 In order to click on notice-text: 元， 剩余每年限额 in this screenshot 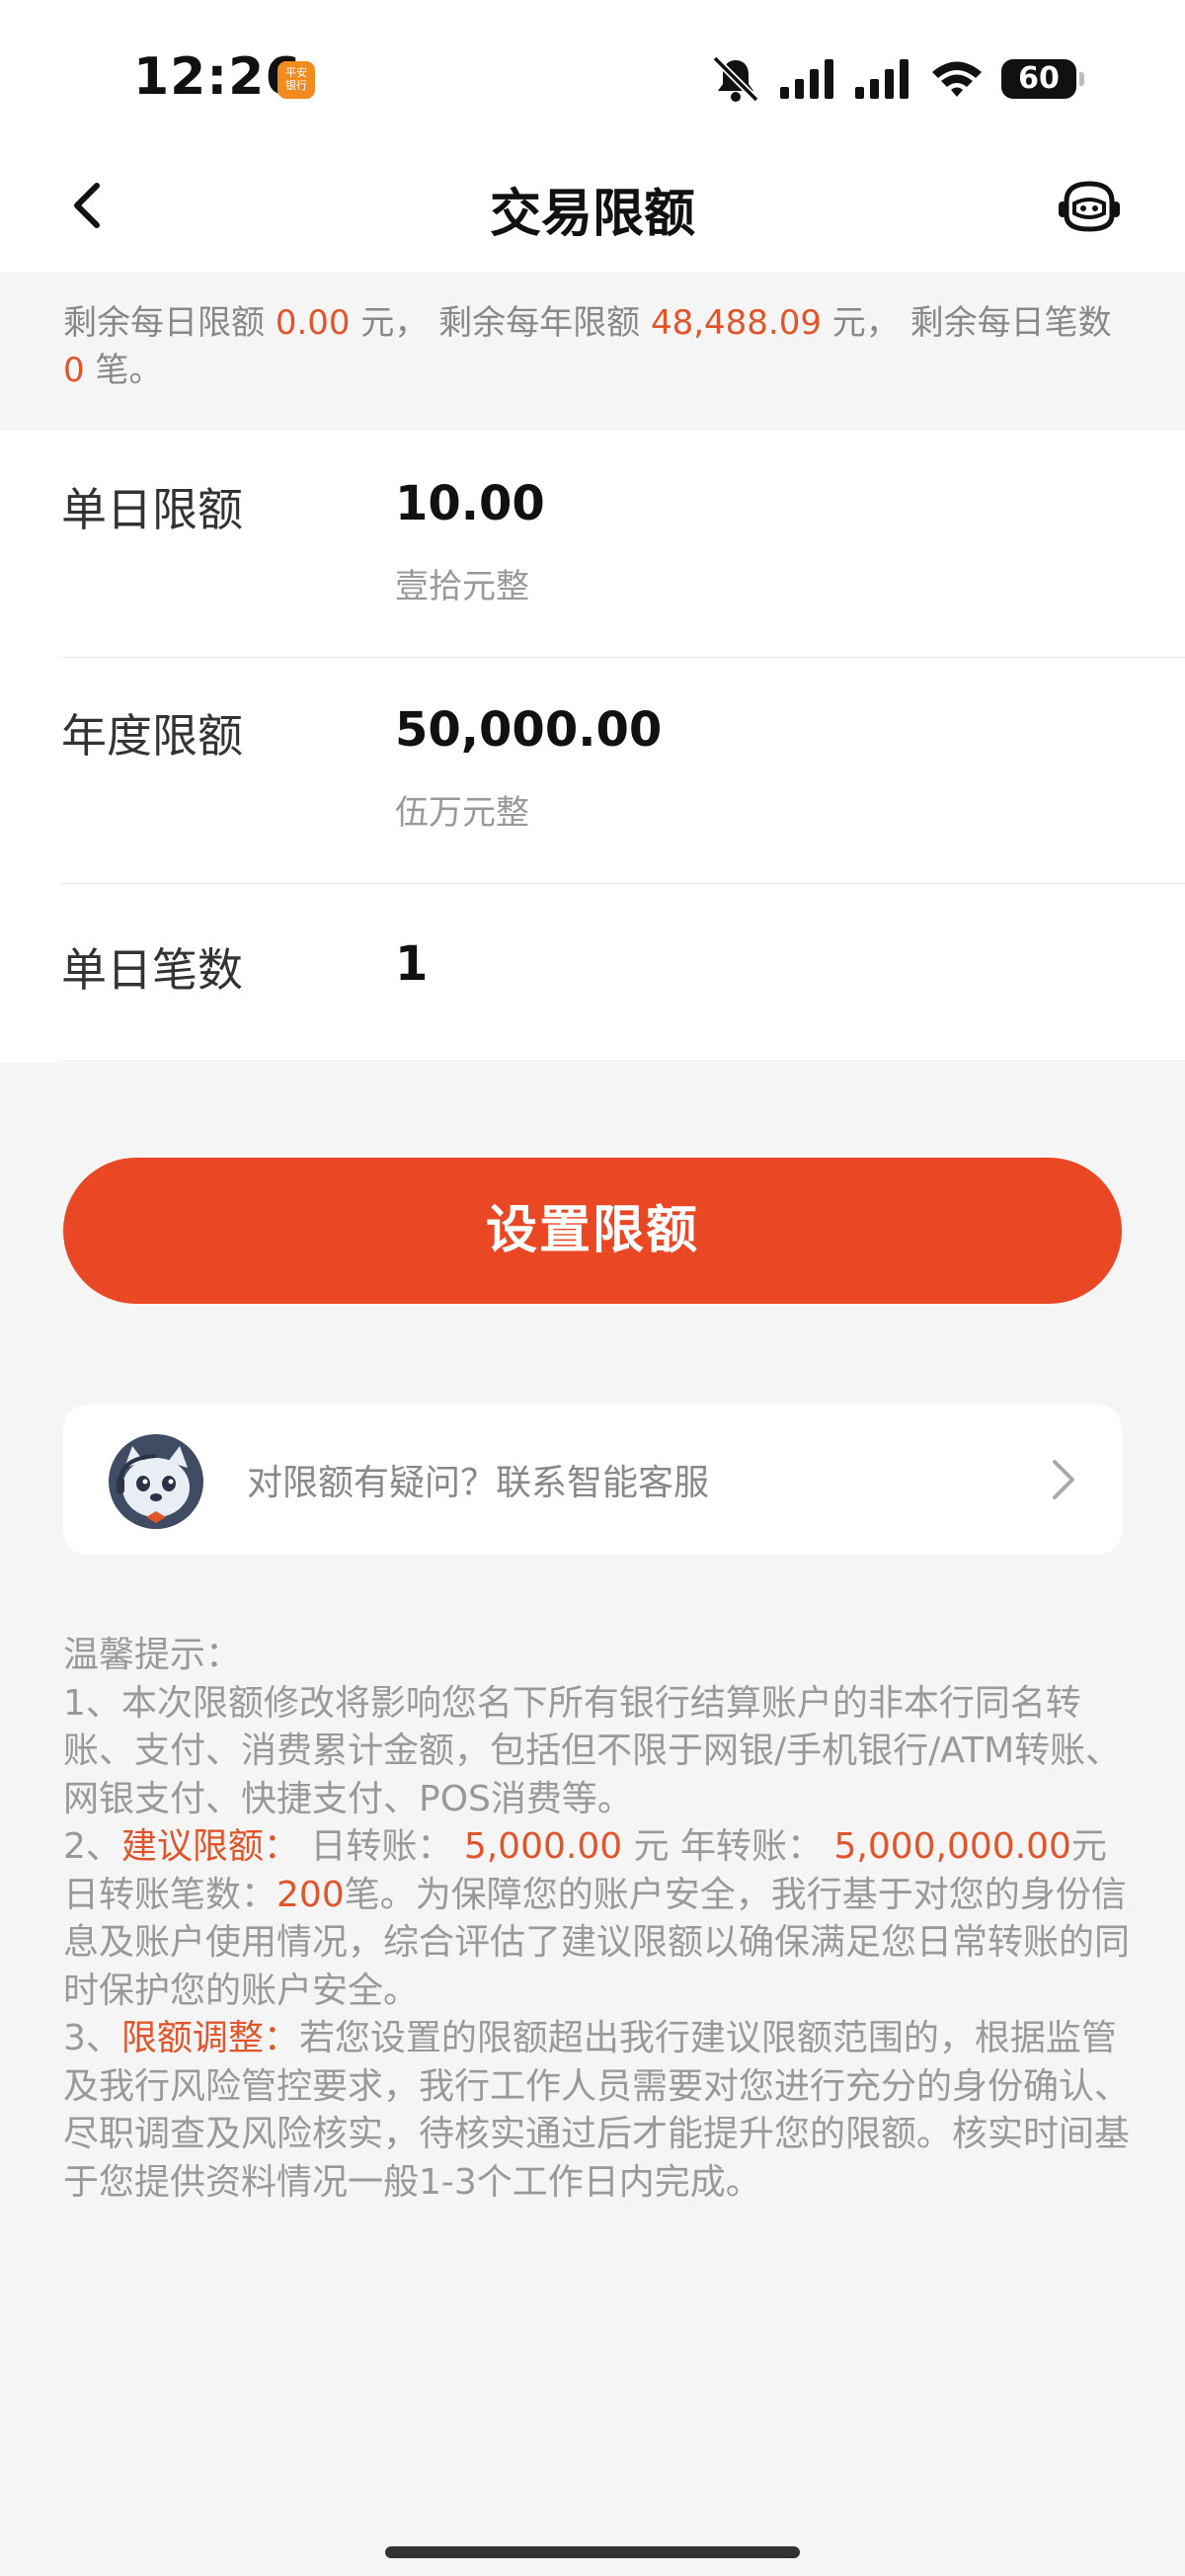, I will do `click(501, 323)`.